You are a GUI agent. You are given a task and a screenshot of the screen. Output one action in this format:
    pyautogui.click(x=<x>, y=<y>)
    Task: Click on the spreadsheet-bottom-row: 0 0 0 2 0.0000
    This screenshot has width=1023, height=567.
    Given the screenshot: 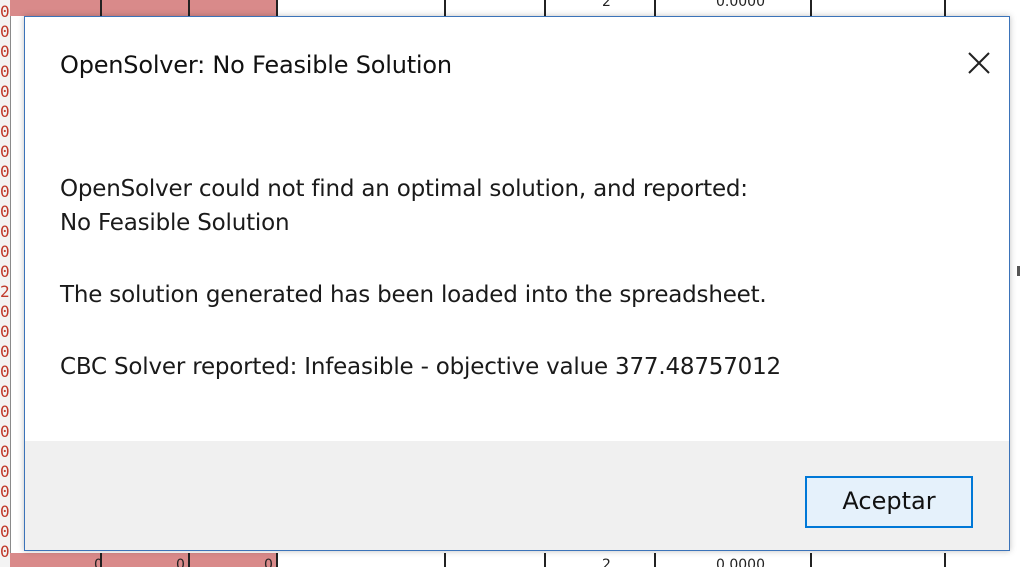 What is the action you would take?
    pyautogui.click(x=516, y=560)
    